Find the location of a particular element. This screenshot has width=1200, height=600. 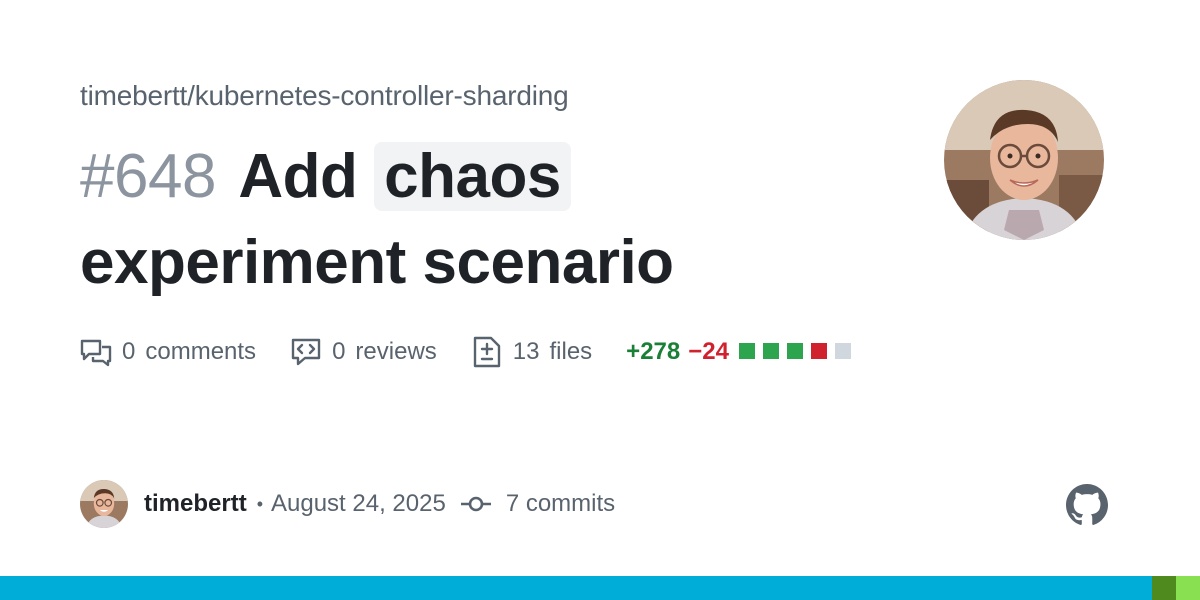

language-bar is located at coordinates (600, 588).